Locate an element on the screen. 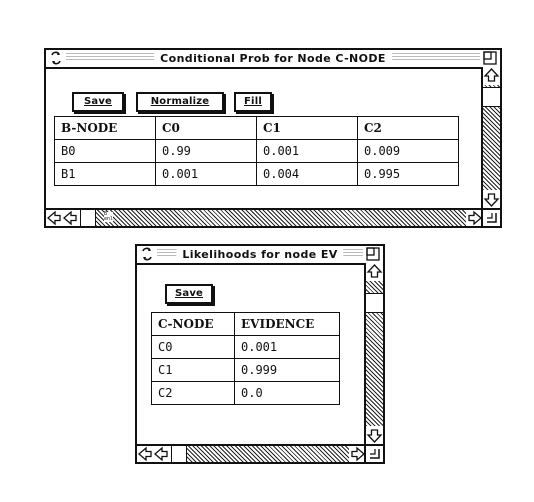 Image resolution: width=534 pixels, height=502 pixels. window1-titlebar: Conditional Prob for Node C-NODE is located at coordinates (273, 59).